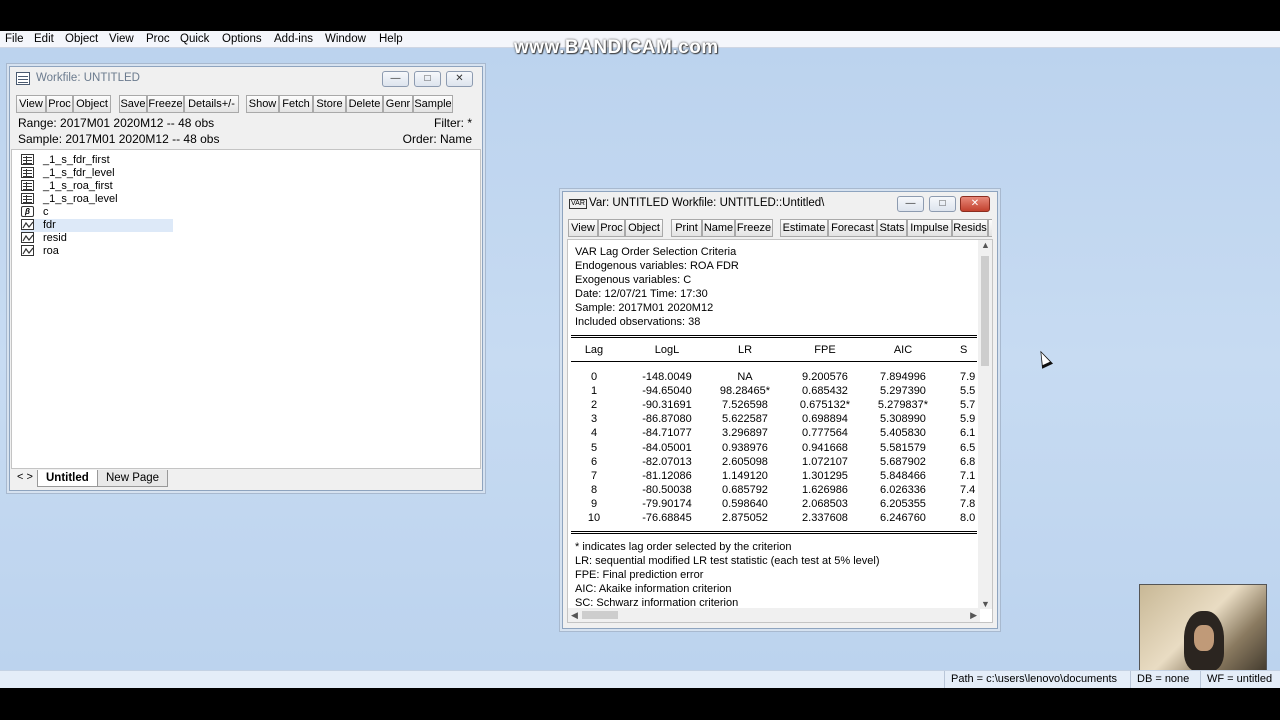 This screenshot has height=720, width=1280. Describe the element at coordinates (640, 704) in the screenshot. I see `screen-bottom-bar` at that location.